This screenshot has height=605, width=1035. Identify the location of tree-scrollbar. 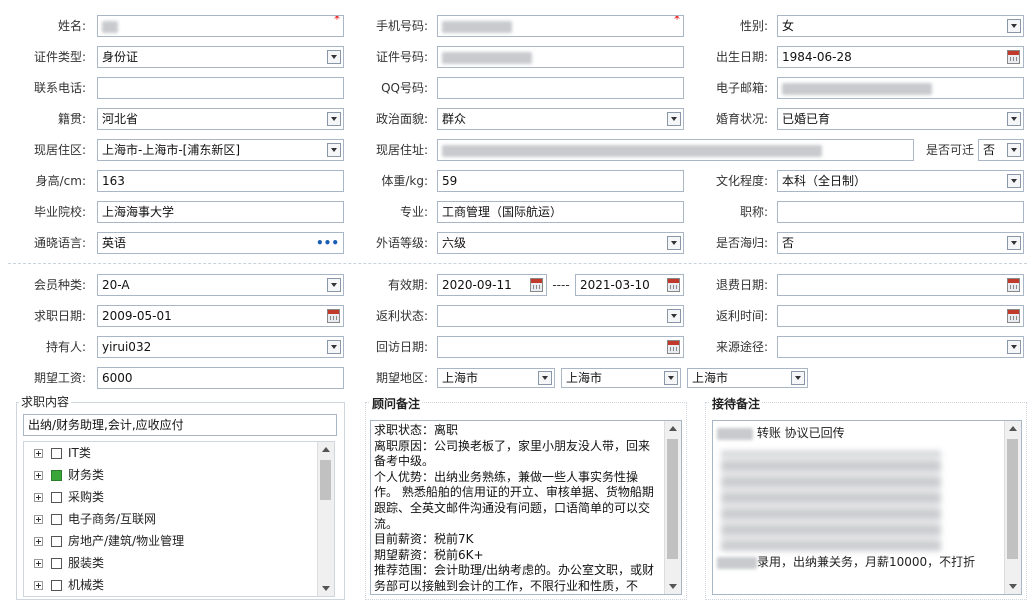
(325, 519).